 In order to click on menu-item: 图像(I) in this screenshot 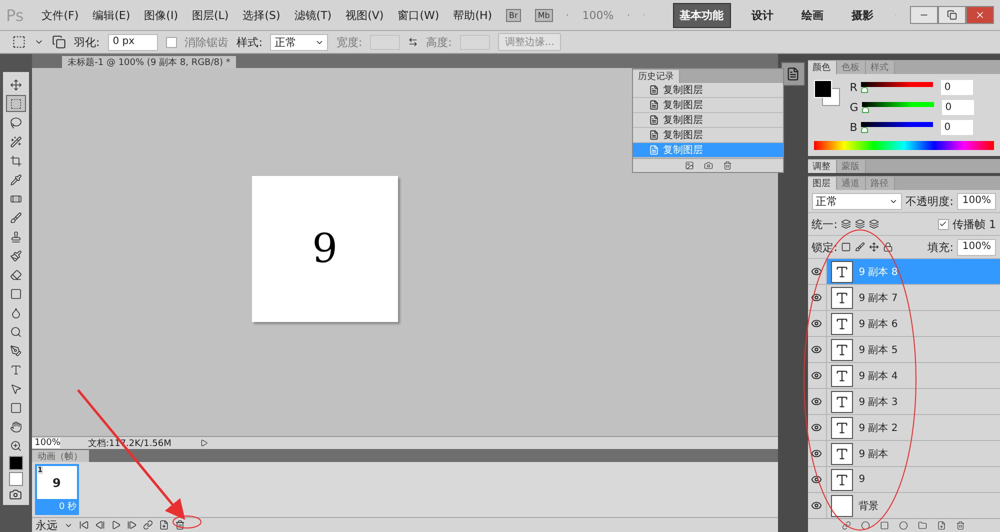, I will do `click(161, 15)`.